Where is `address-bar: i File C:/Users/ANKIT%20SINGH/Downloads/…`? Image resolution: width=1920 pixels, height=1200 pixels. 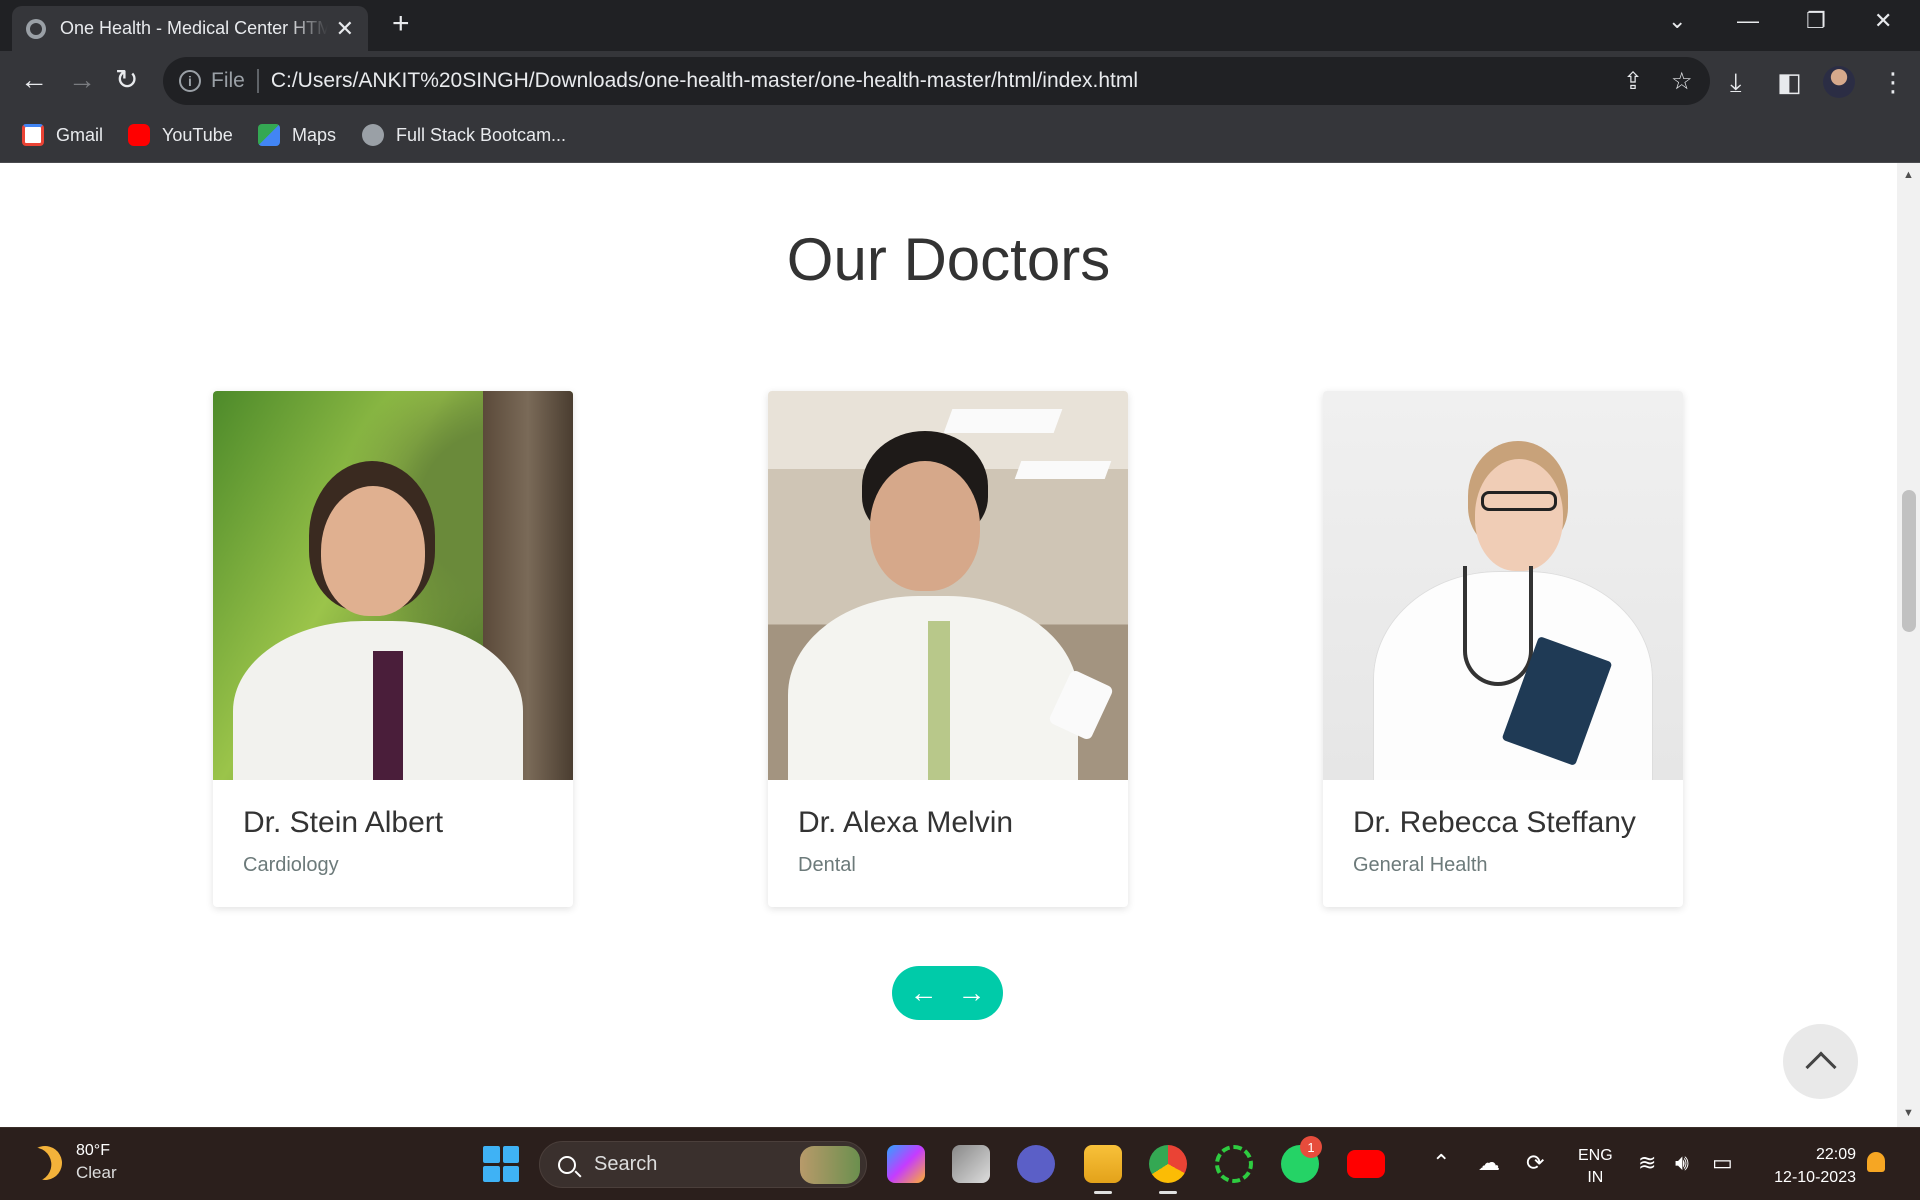 address-bar: i File C:/Users/ANKIT%20SINGH/Downloads/… is located at coordinates (936, 81).